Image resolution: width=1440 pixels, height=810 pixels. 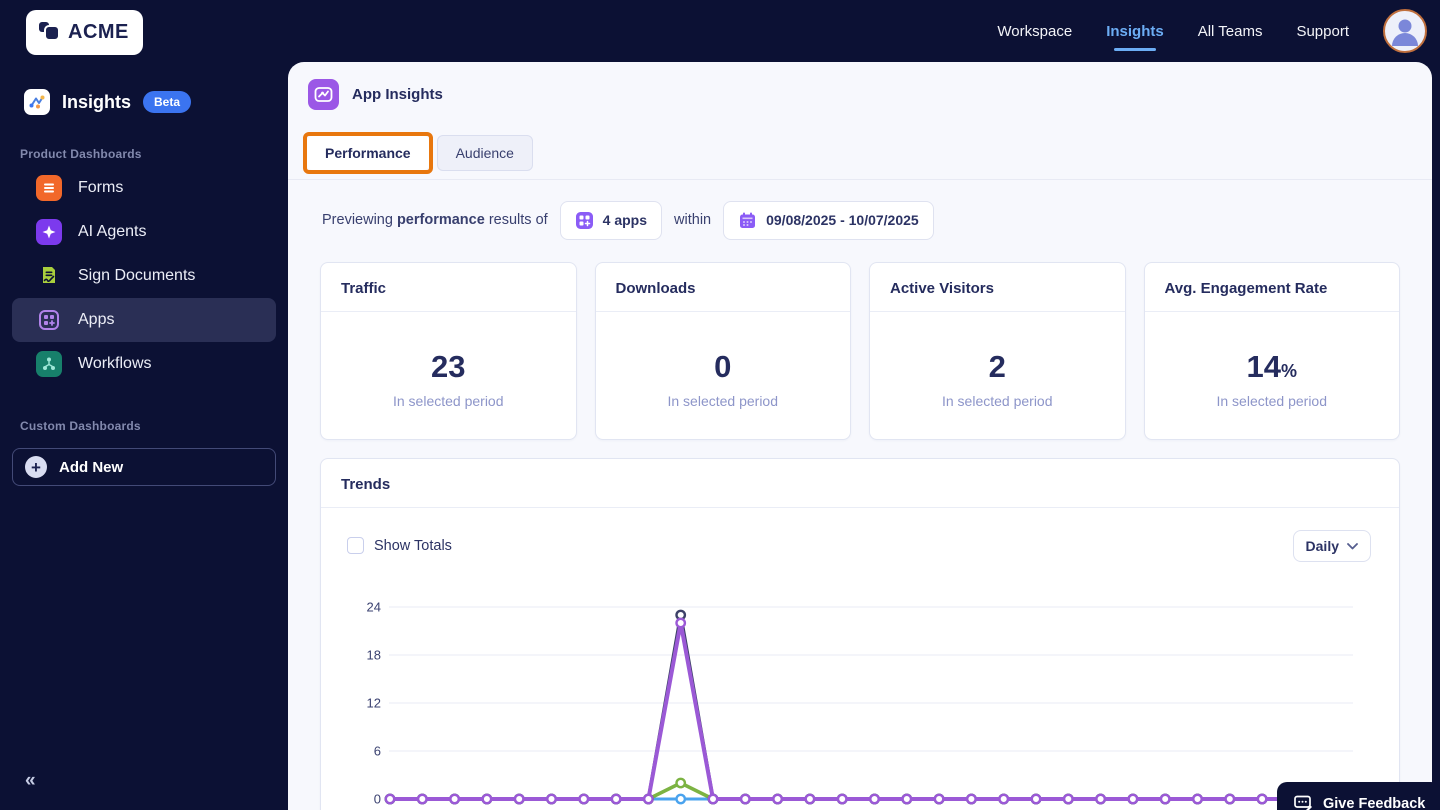 What do you see at coordinates (435, 220) in the screenshot?
I see `filter-text: Previewing performance results of` at bounding box center [435, 220].